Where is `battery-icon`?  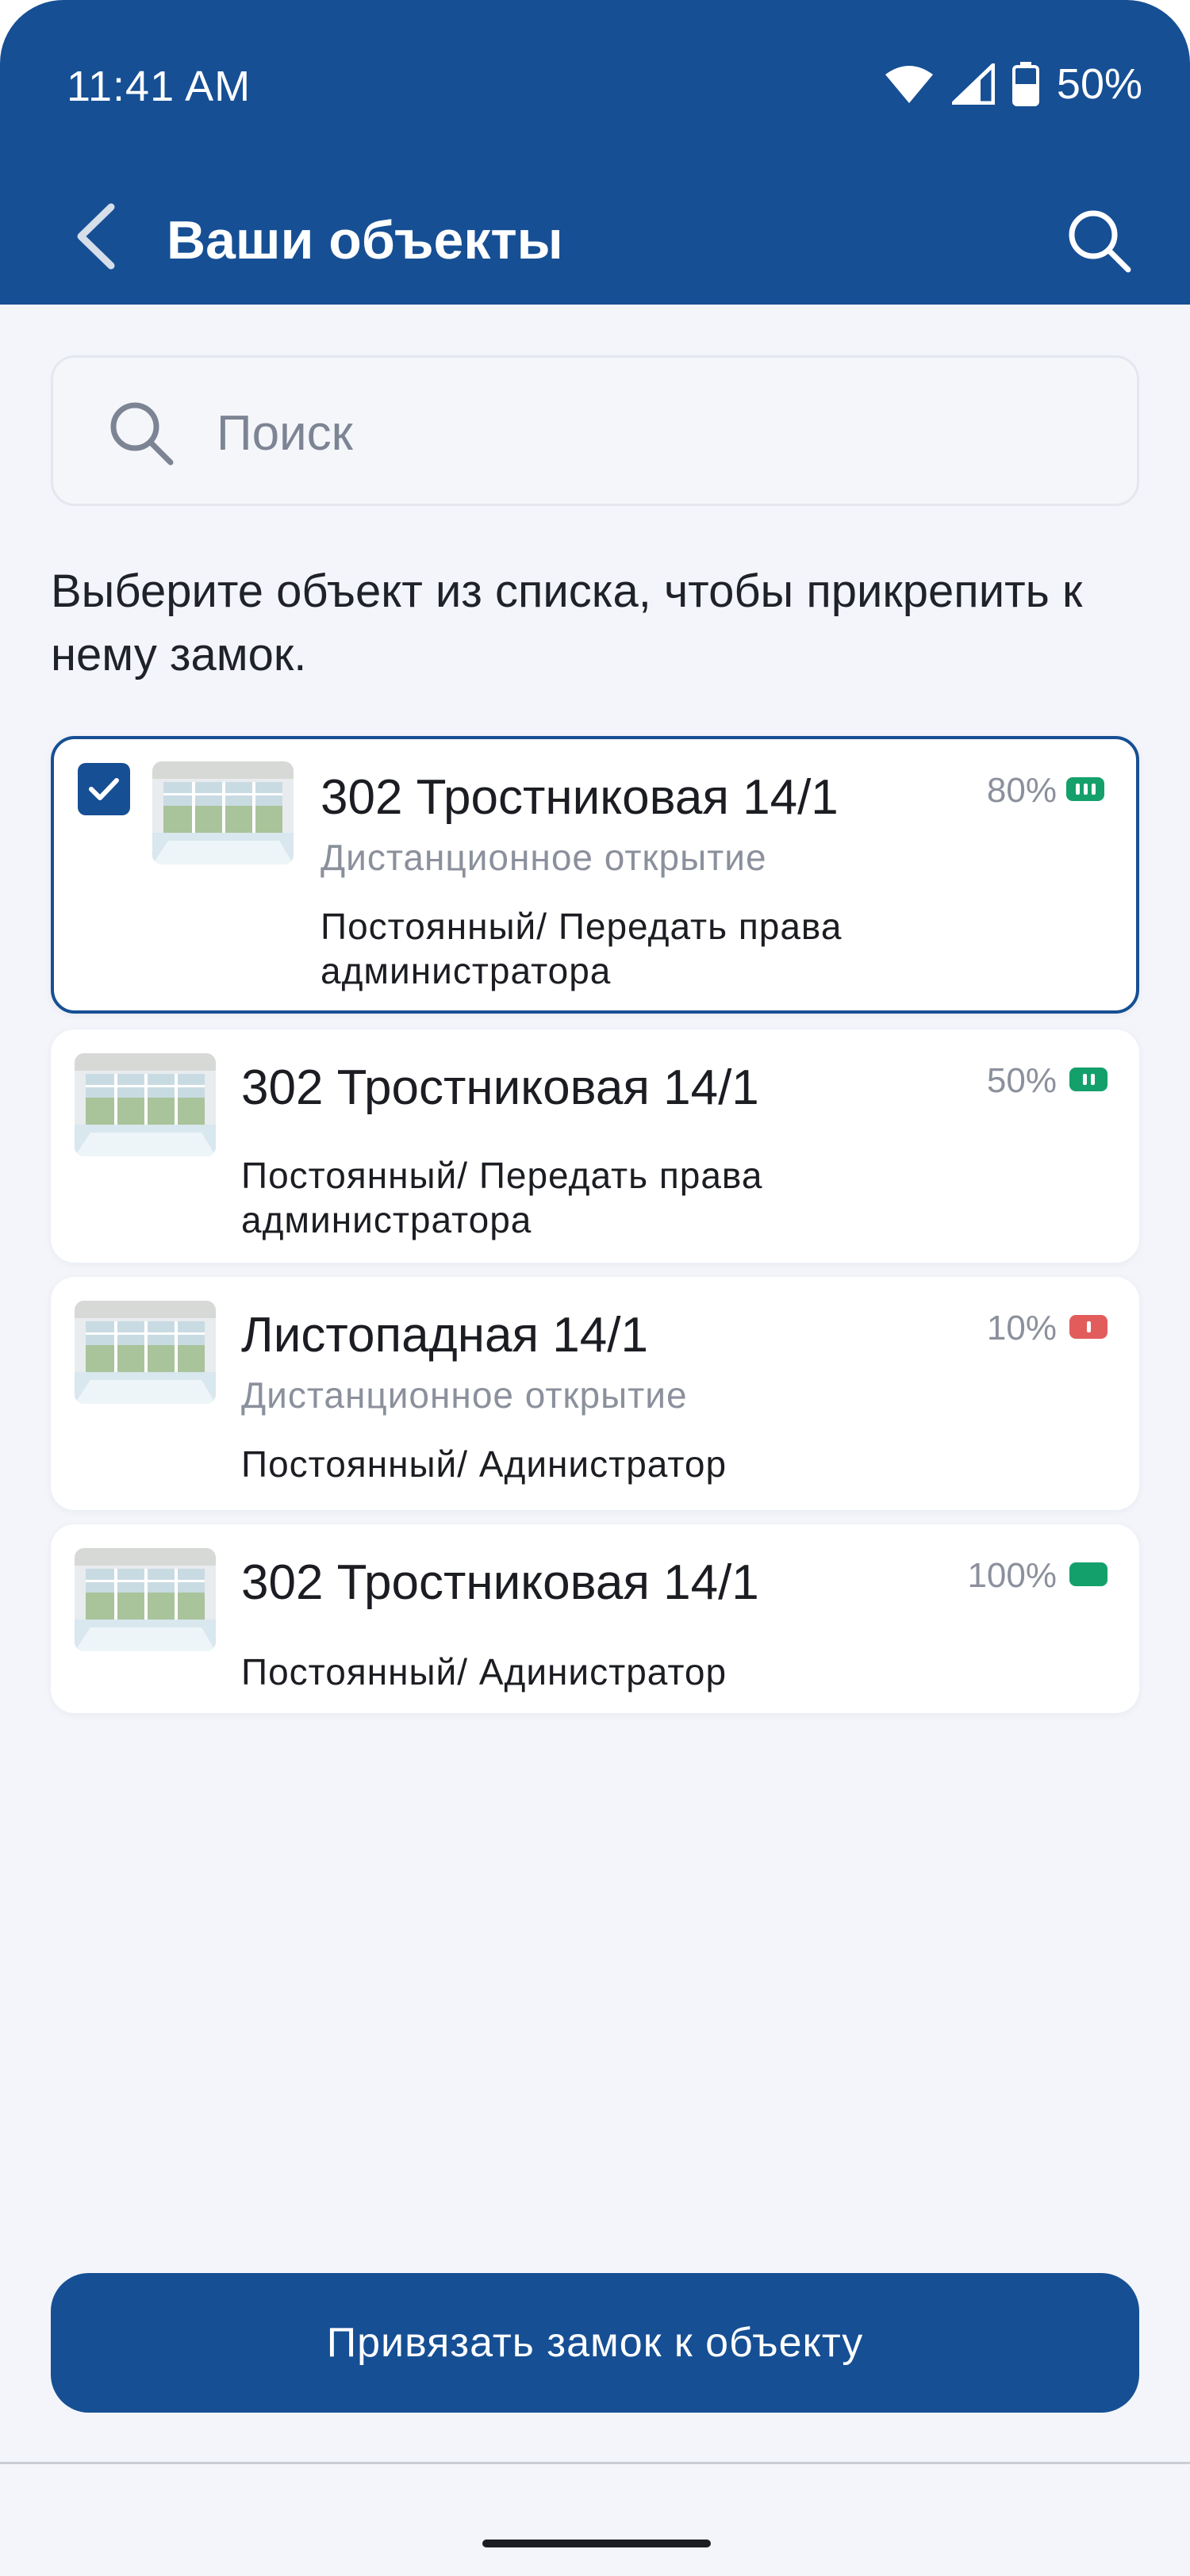 battery-icon is located at coordinates (1025, 84).